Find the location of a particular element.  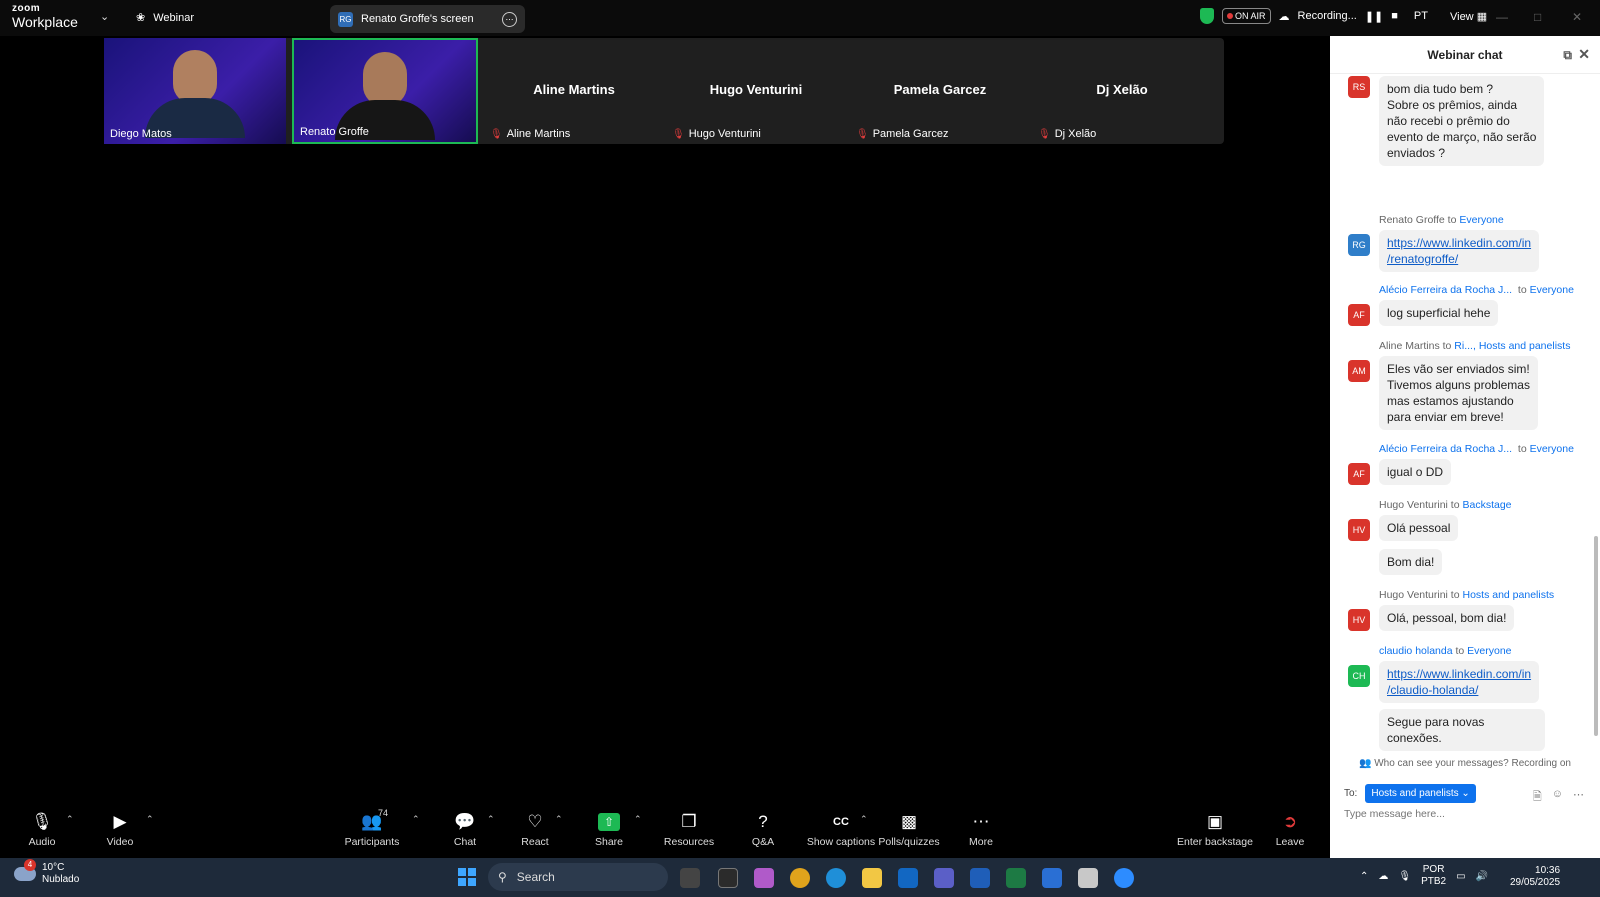

terminal-icon is located at coordinates (728, 878).